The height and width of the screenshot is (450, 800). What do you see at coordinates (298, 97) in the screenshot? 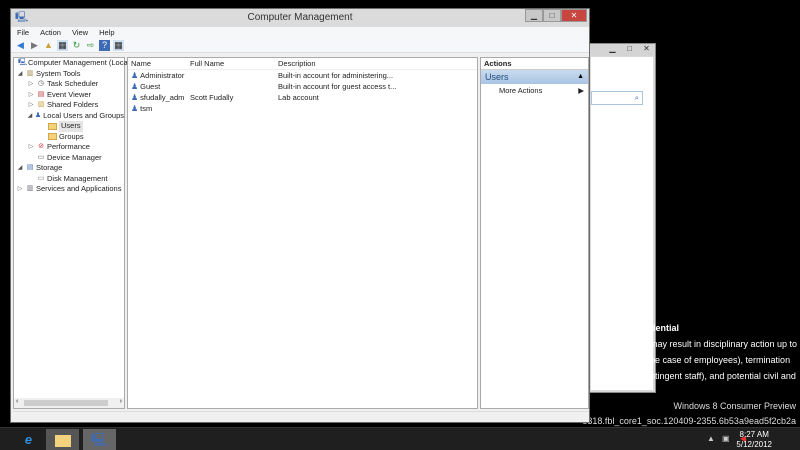
I see `user-description: Lab account` at bounding box center [298, 97].